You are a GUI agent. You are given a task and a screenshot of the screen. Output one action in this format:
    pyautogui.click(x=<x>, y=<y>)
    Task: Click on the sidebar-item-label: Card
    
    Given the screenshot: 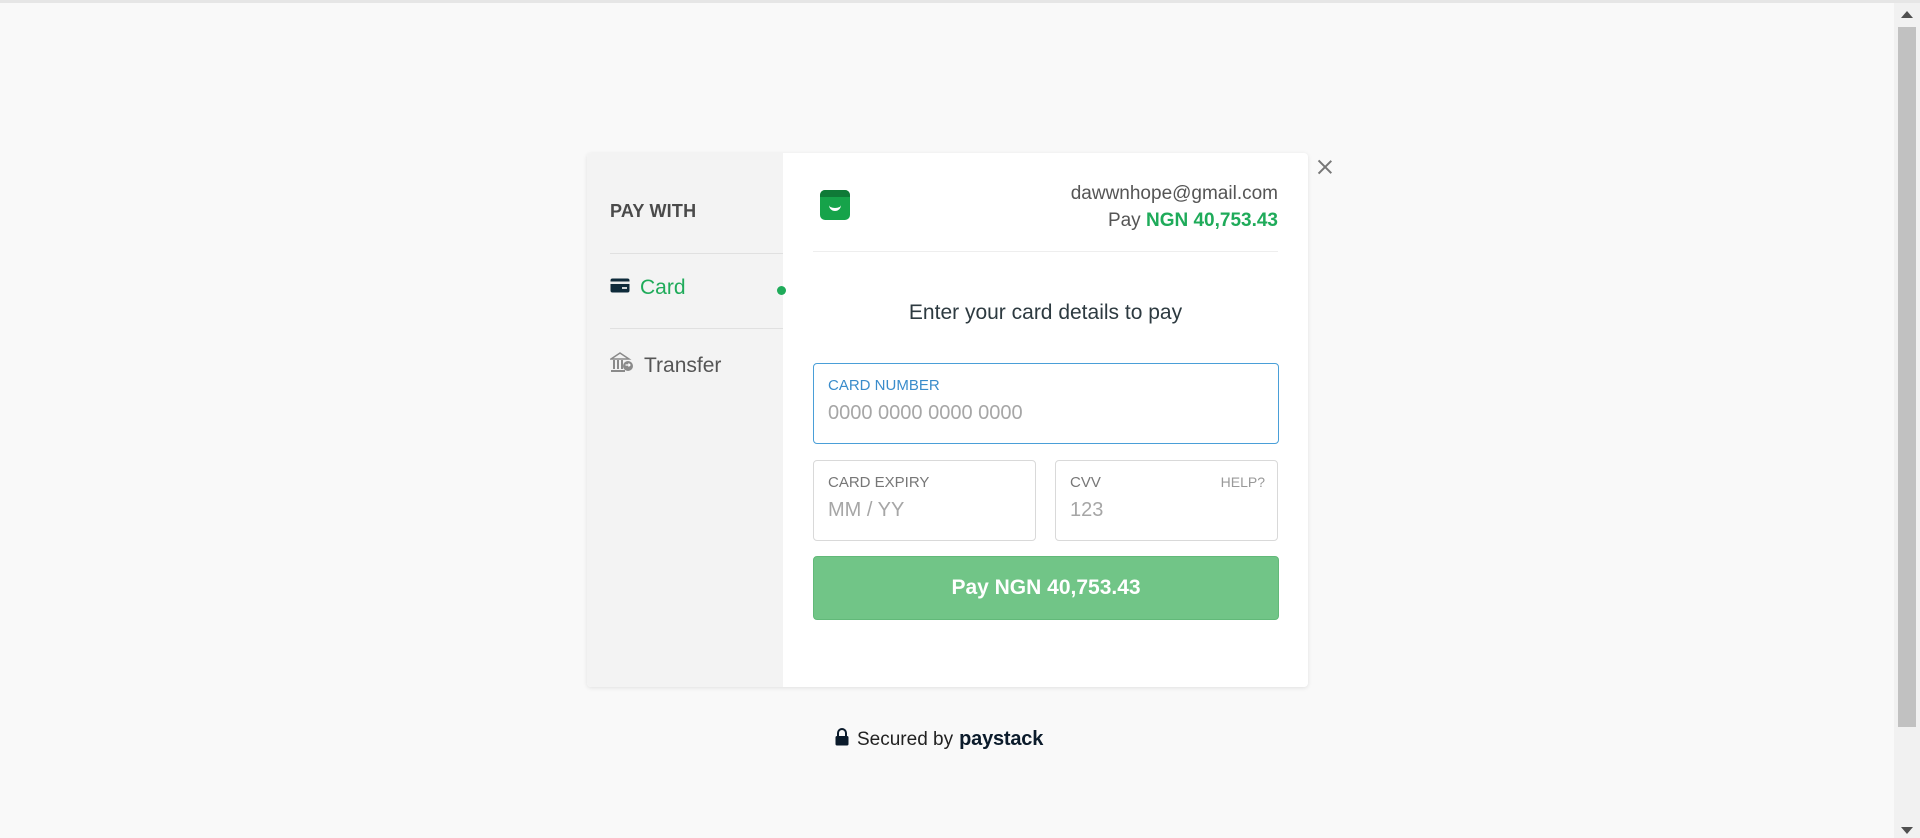 What is the action you would take?
    pyautogui.click(x=663, y=287)
    